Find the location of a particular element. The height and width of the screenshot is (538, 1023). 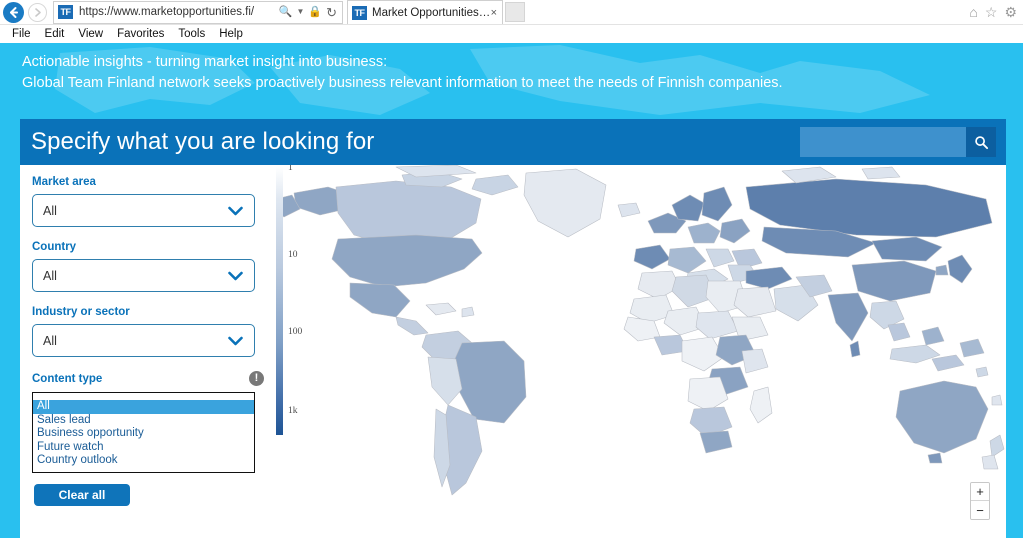

content-type-label-text: Content type is located at coordinates (67, 378).